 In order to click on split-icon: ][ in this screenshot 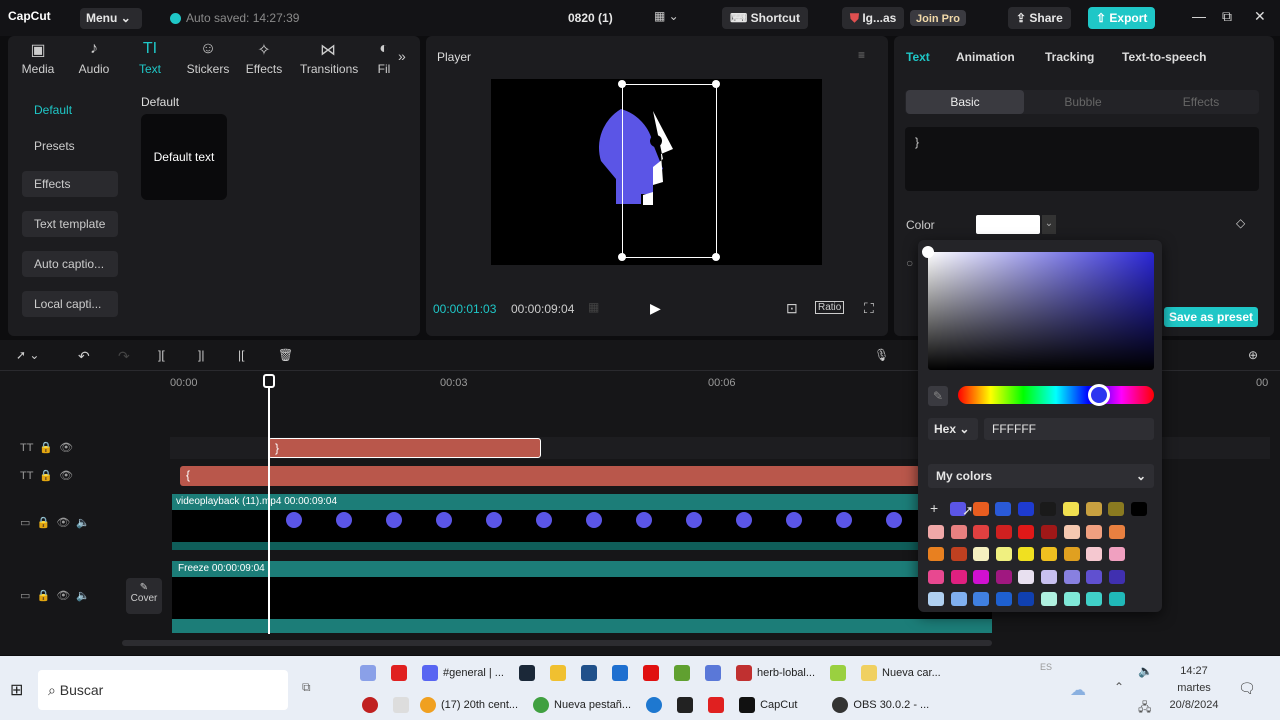, I will do `click(161, 355)`.